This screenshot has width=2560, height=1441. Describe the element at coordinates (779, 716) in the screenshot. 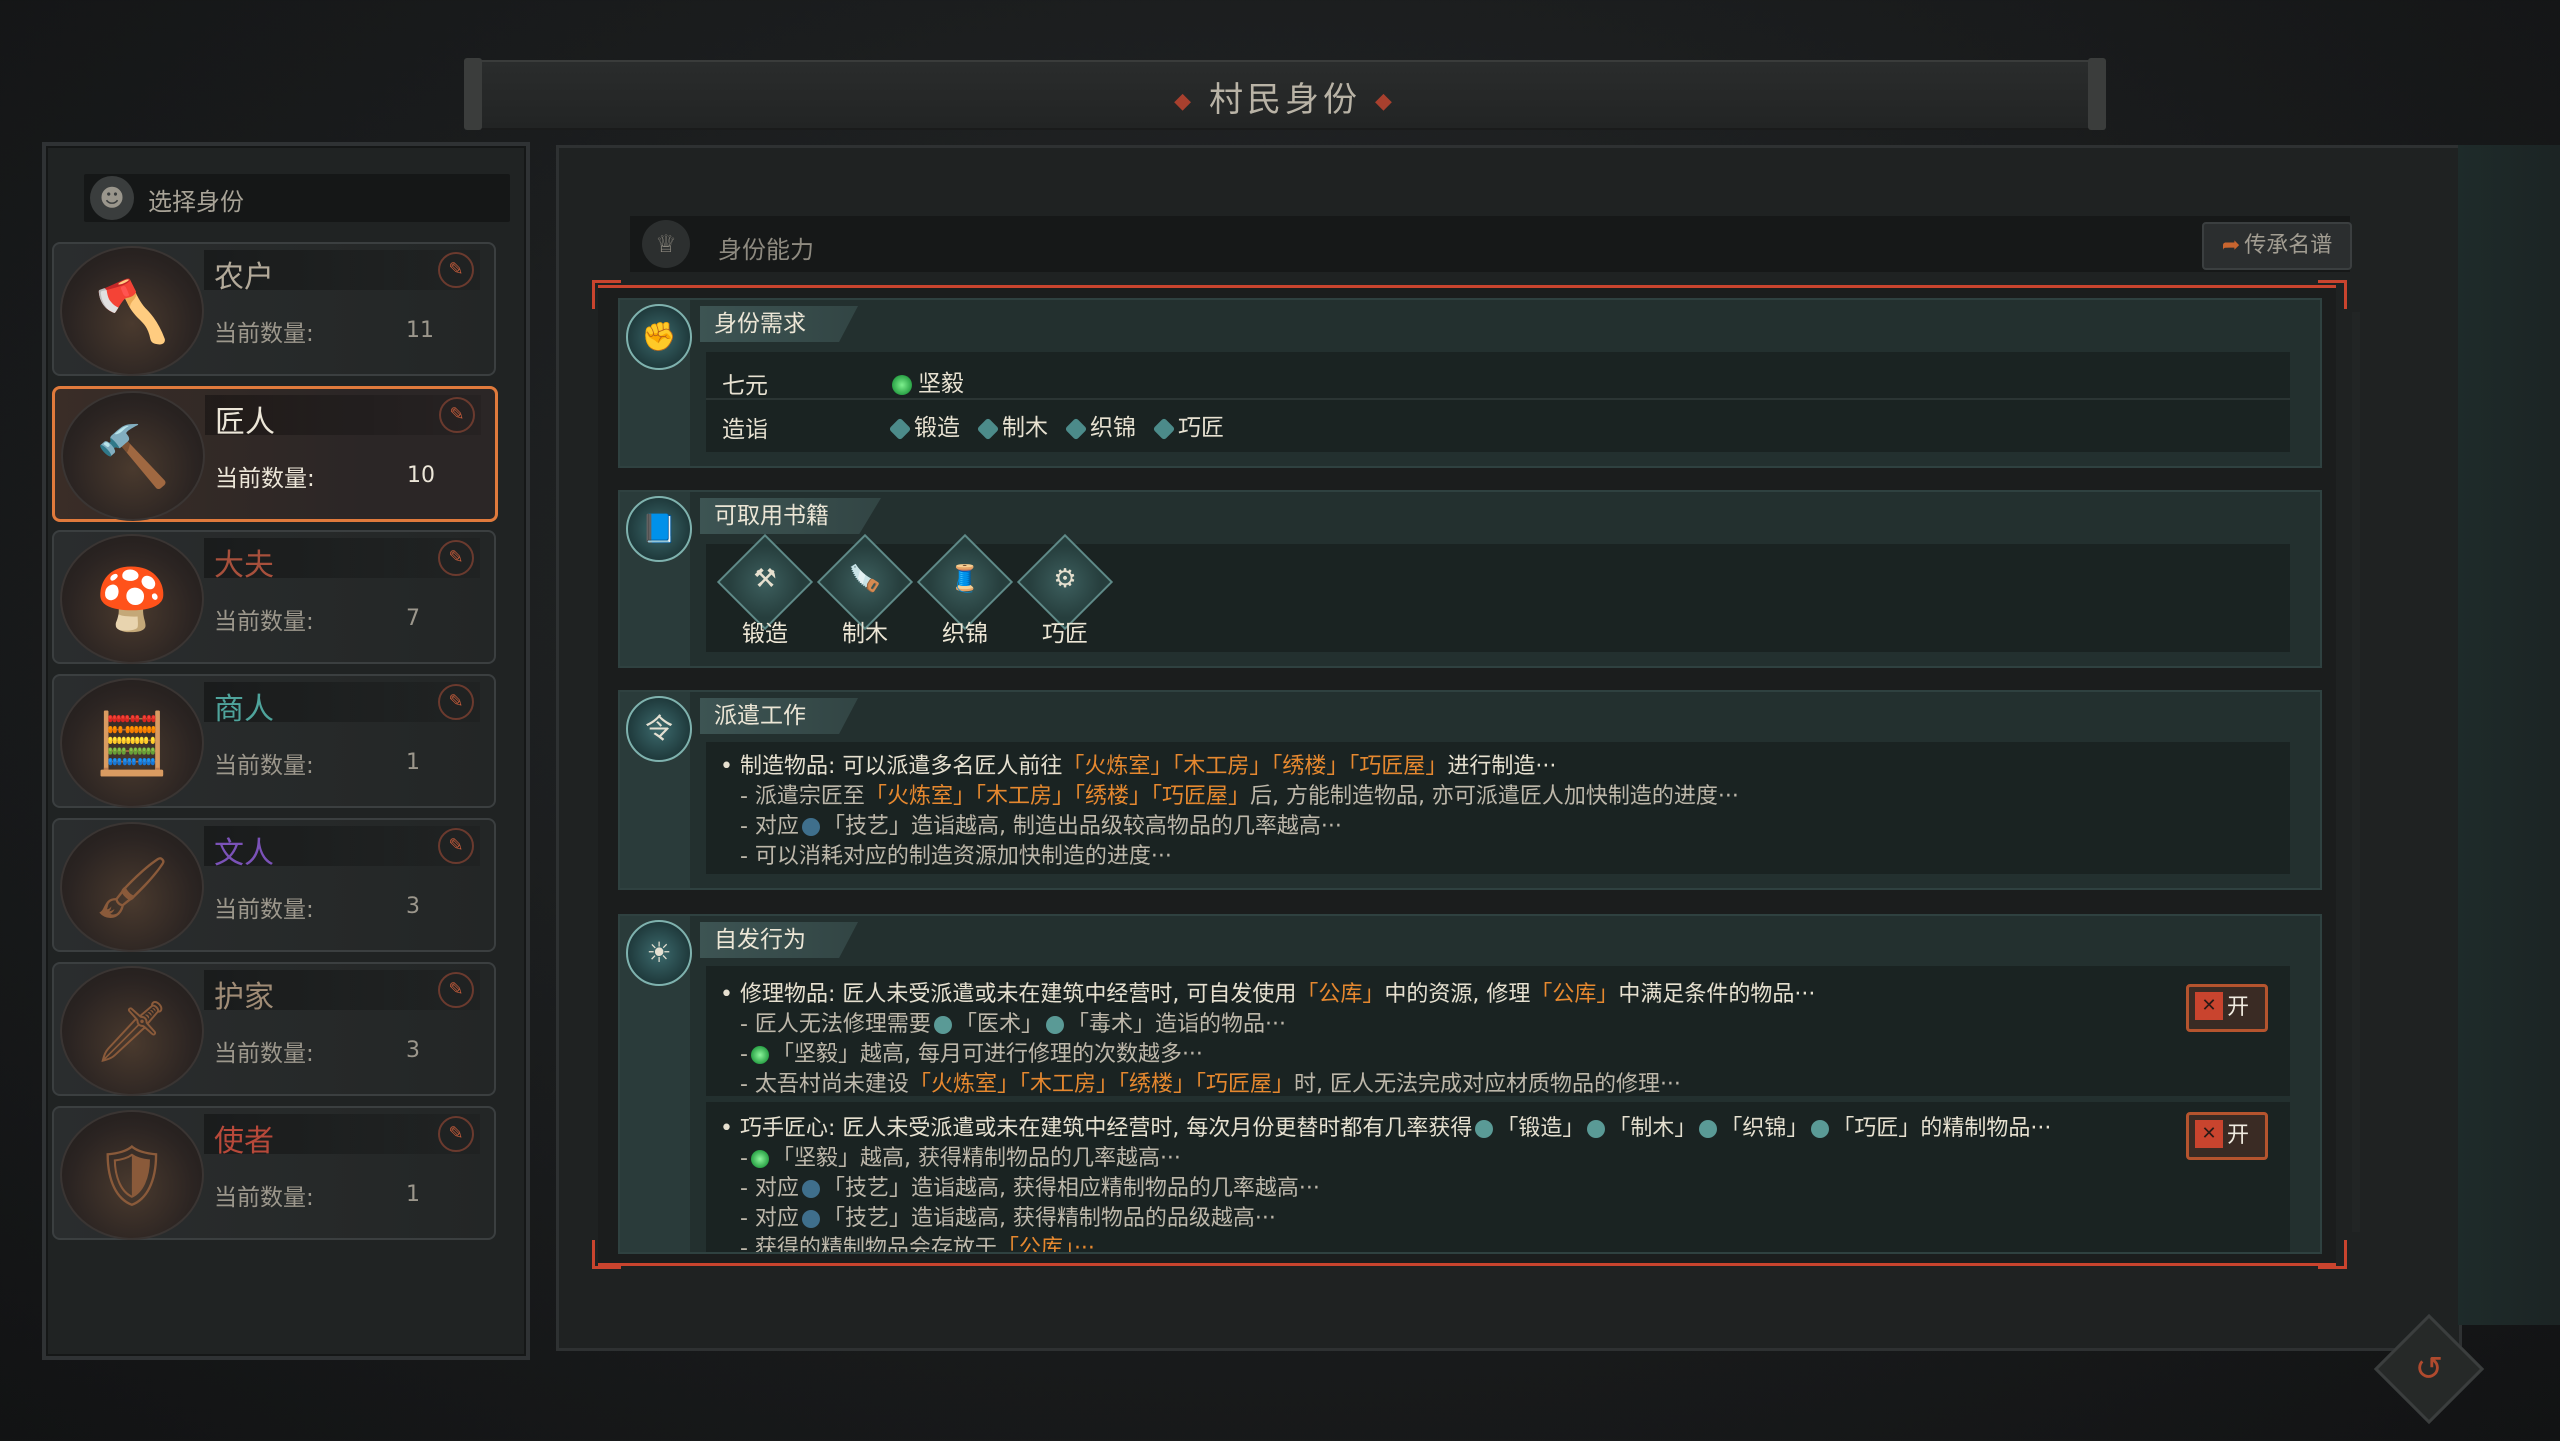

I see `section-title: 派遣工作` at that location.